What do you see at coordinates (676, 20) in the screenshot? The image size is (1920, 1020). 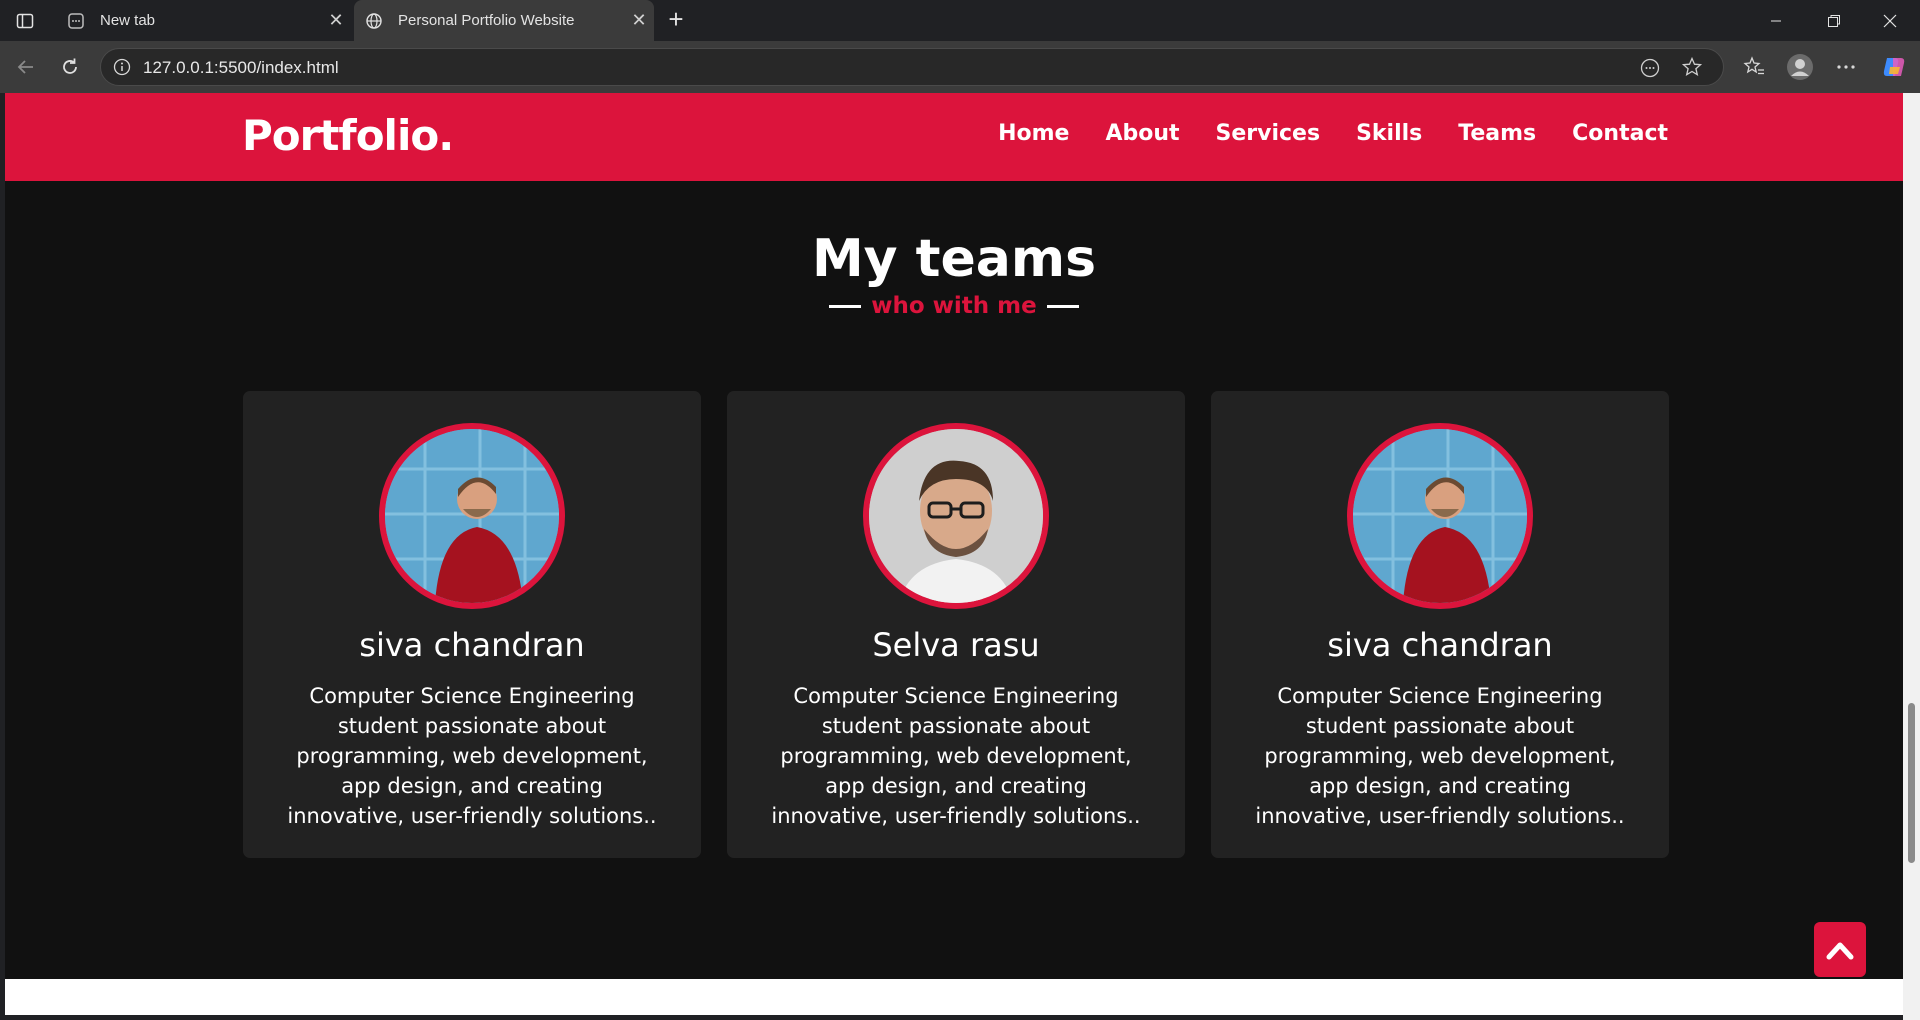 I see `plus-icon: +` at bounding box center [676, 20].